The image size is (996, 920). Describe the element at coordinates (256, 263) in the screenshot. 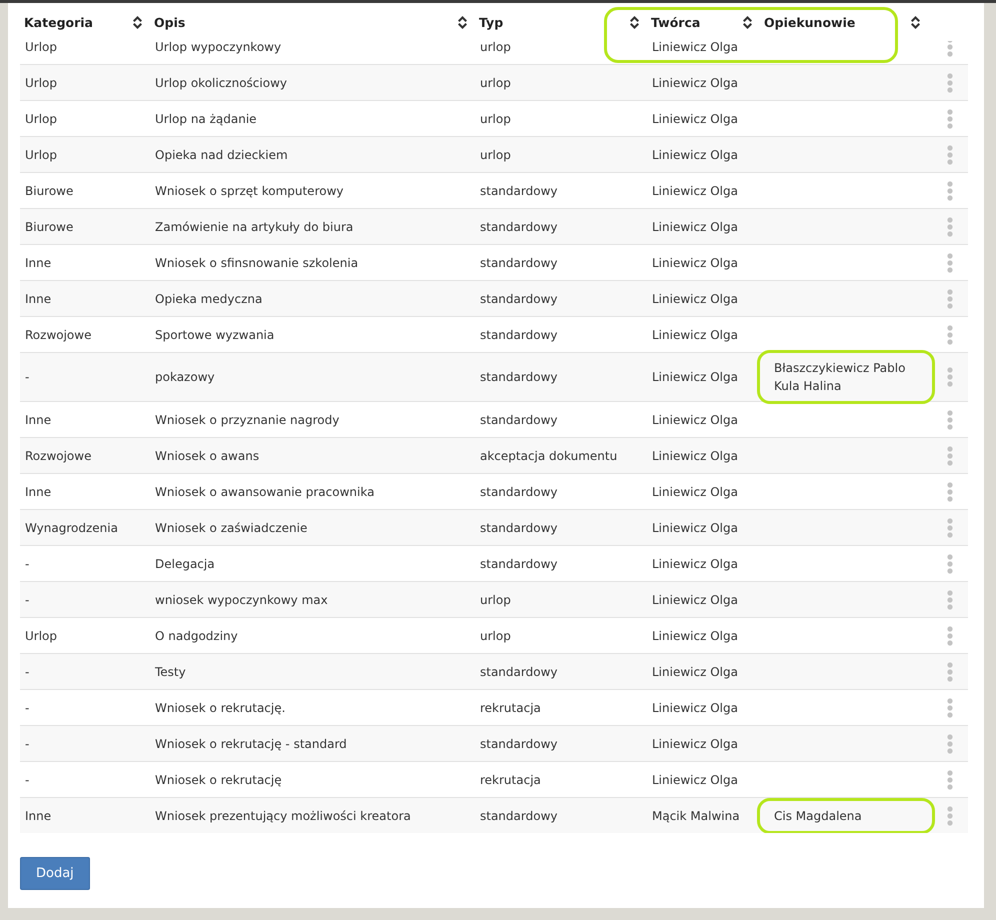

I see `table-cell: Wniosek o sfinsnowanie szkolenia` at that location.